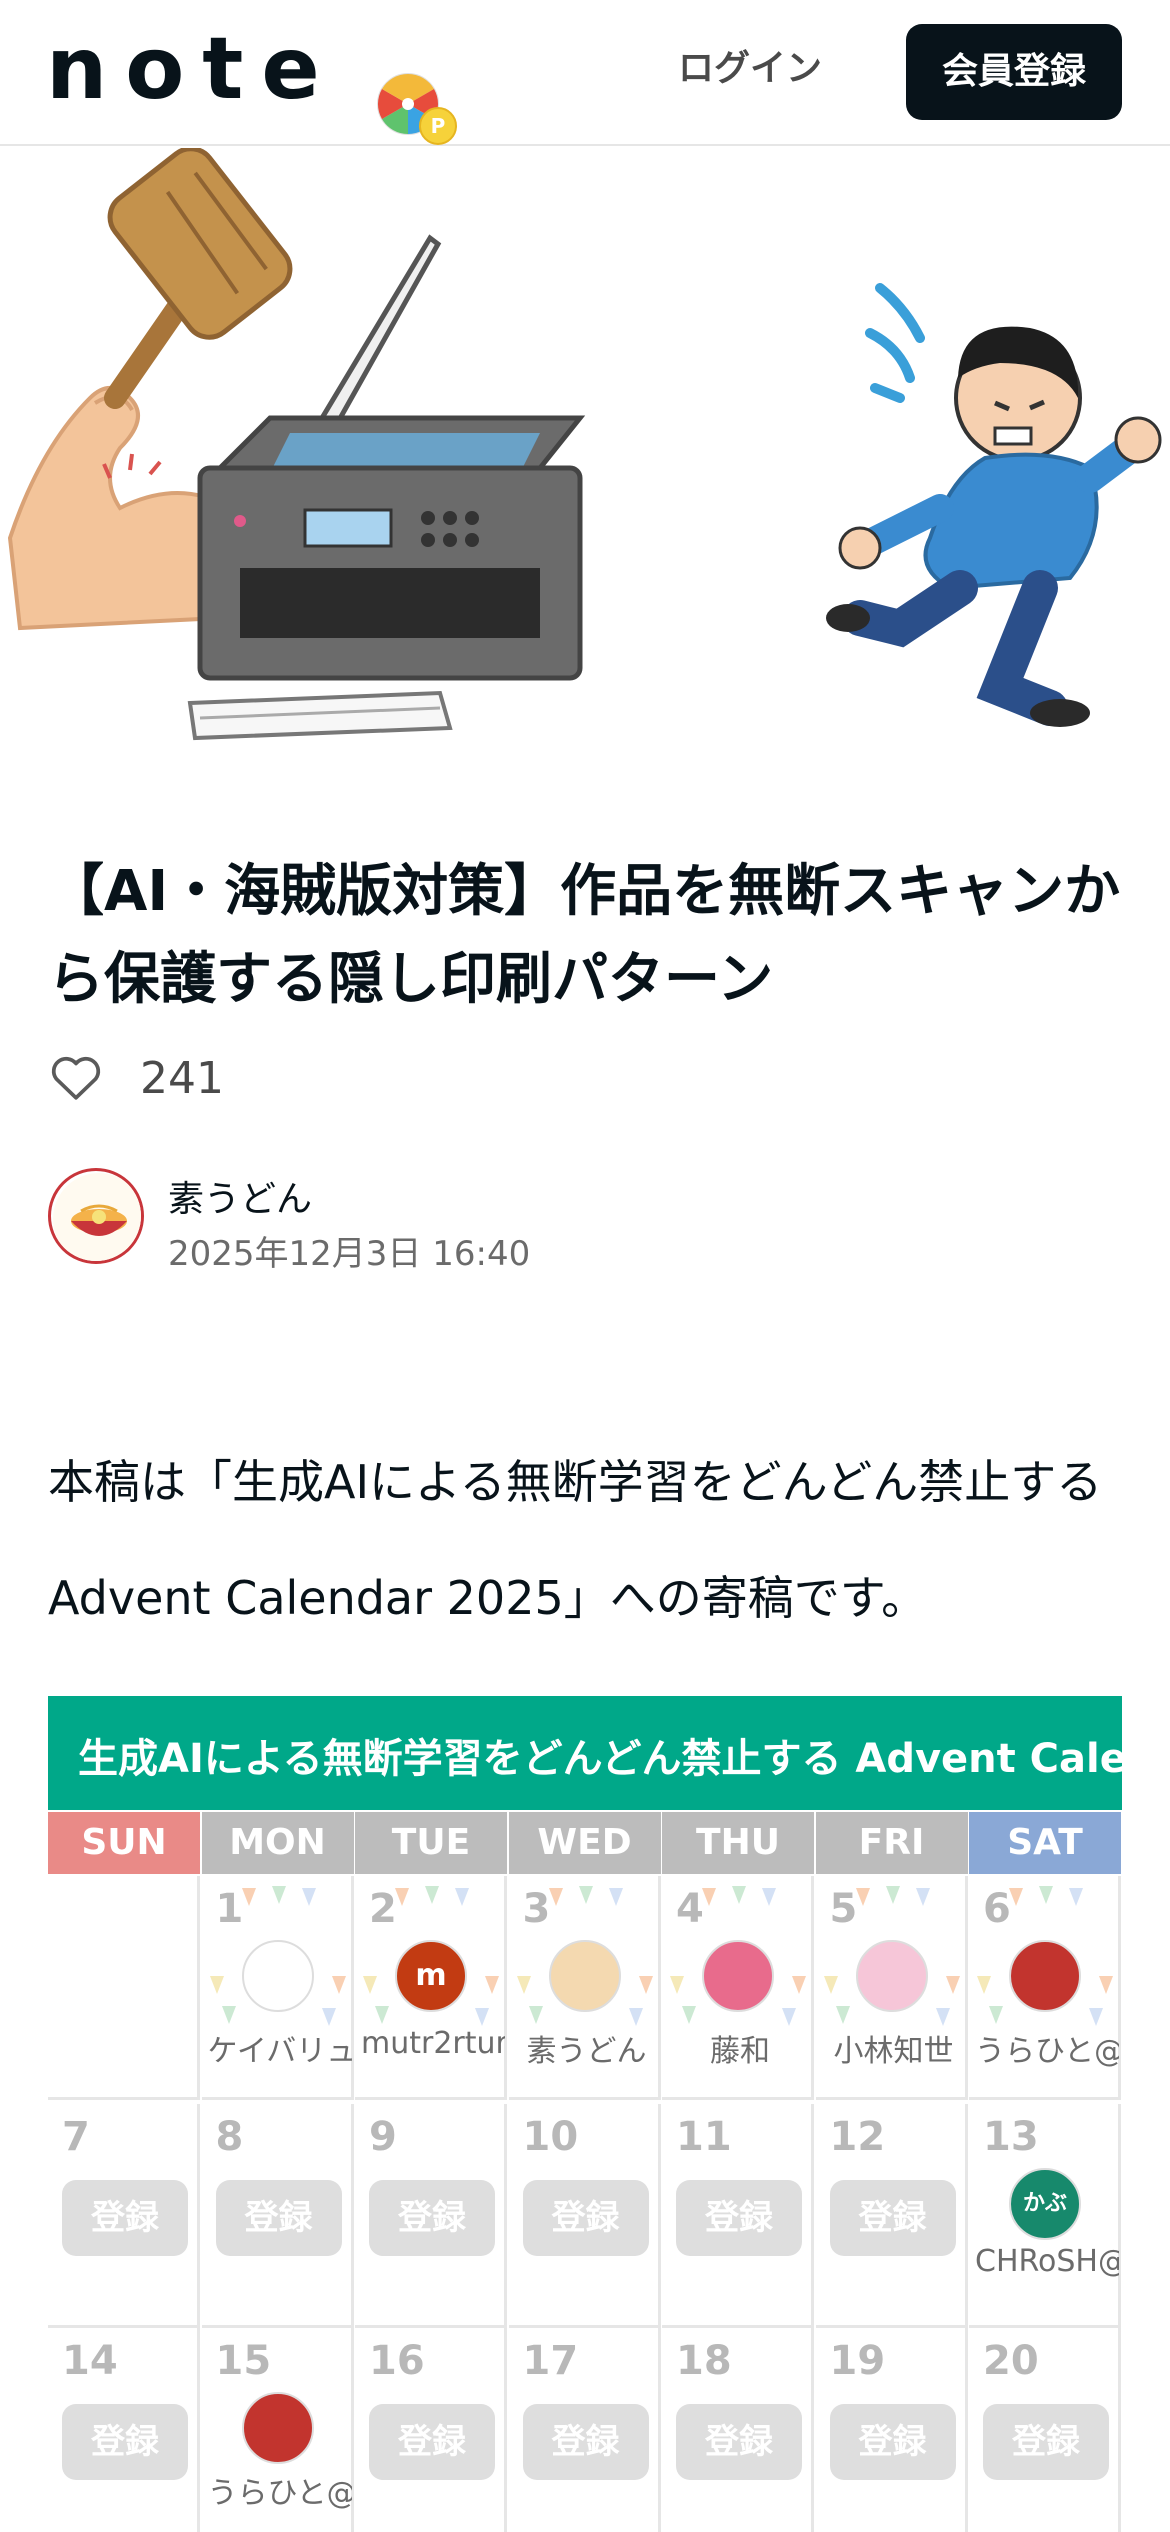 The image size is (1170, 2532). I want to click on top-header: note P ログイン 会員登録, so click(585, 73).